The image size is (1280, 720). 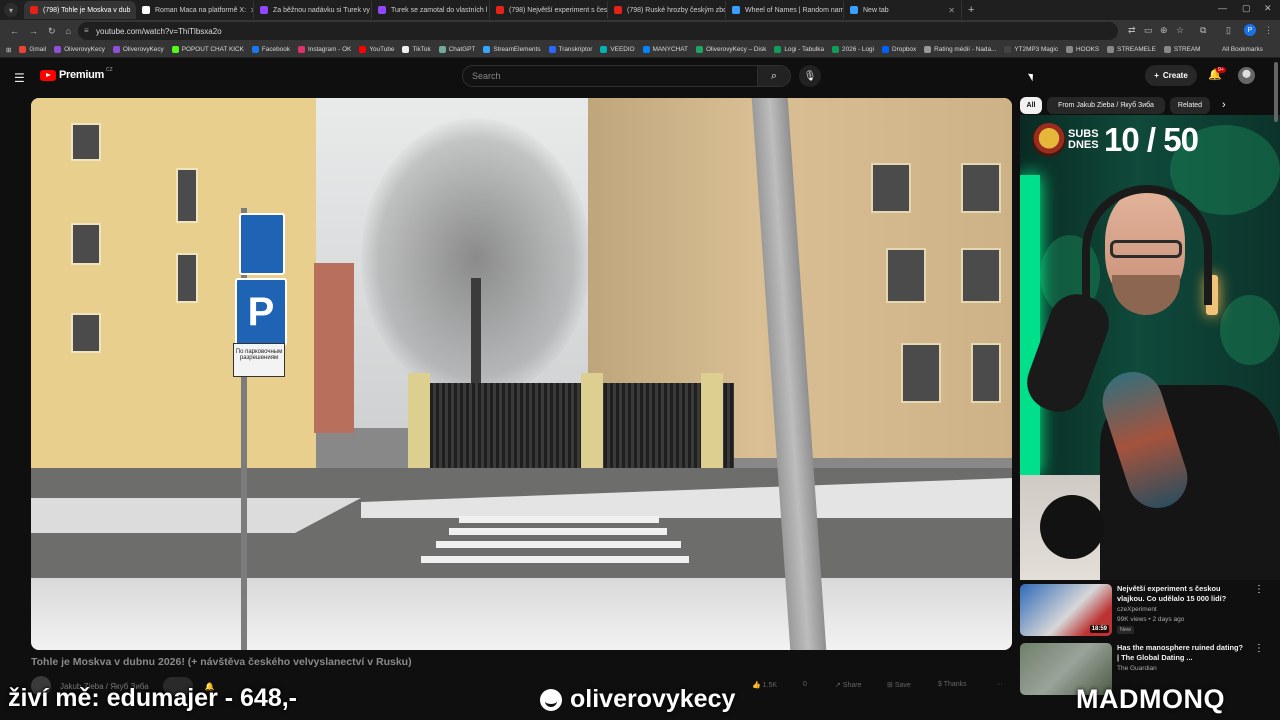 I want to click on chip-related: Related, so click(x=1190, y=105).